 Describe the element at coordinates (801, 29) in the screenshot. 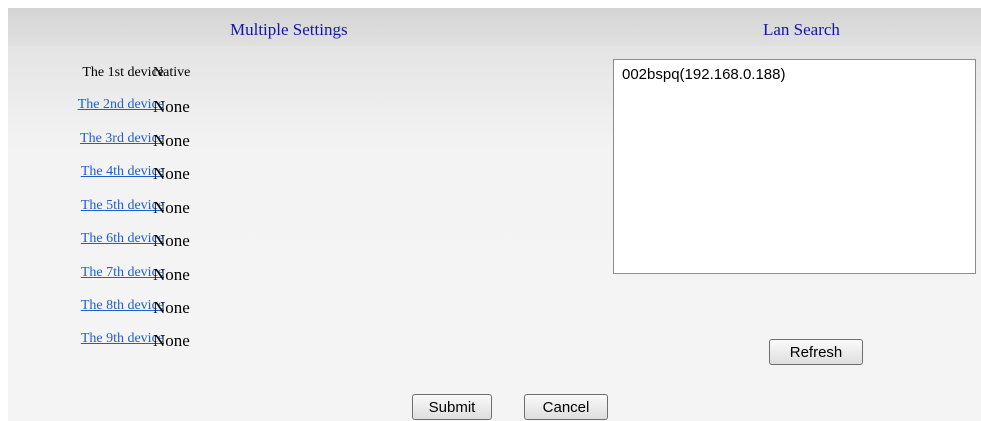

I see `lan-search-title: Lan Search` at that location.